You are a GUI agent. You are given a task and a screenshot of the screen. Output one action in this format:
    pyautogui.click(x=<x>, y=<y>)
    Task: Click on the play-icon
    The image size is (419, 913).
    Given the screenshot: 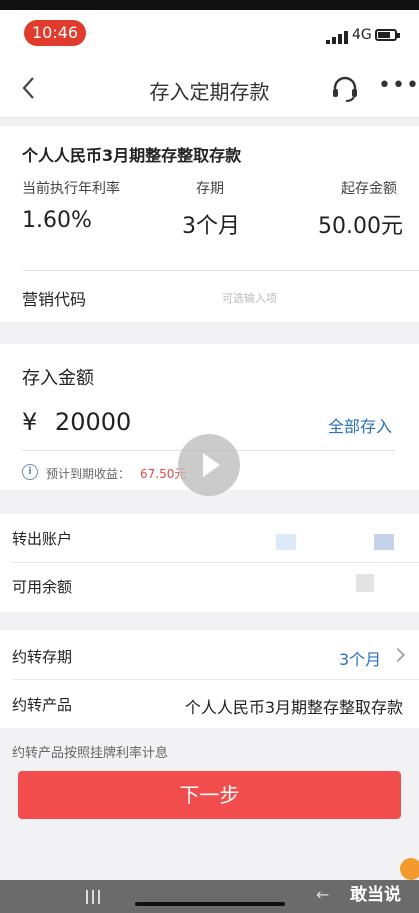 What is the action you would take?
    pyautogui.click(x=209, y=465)
    